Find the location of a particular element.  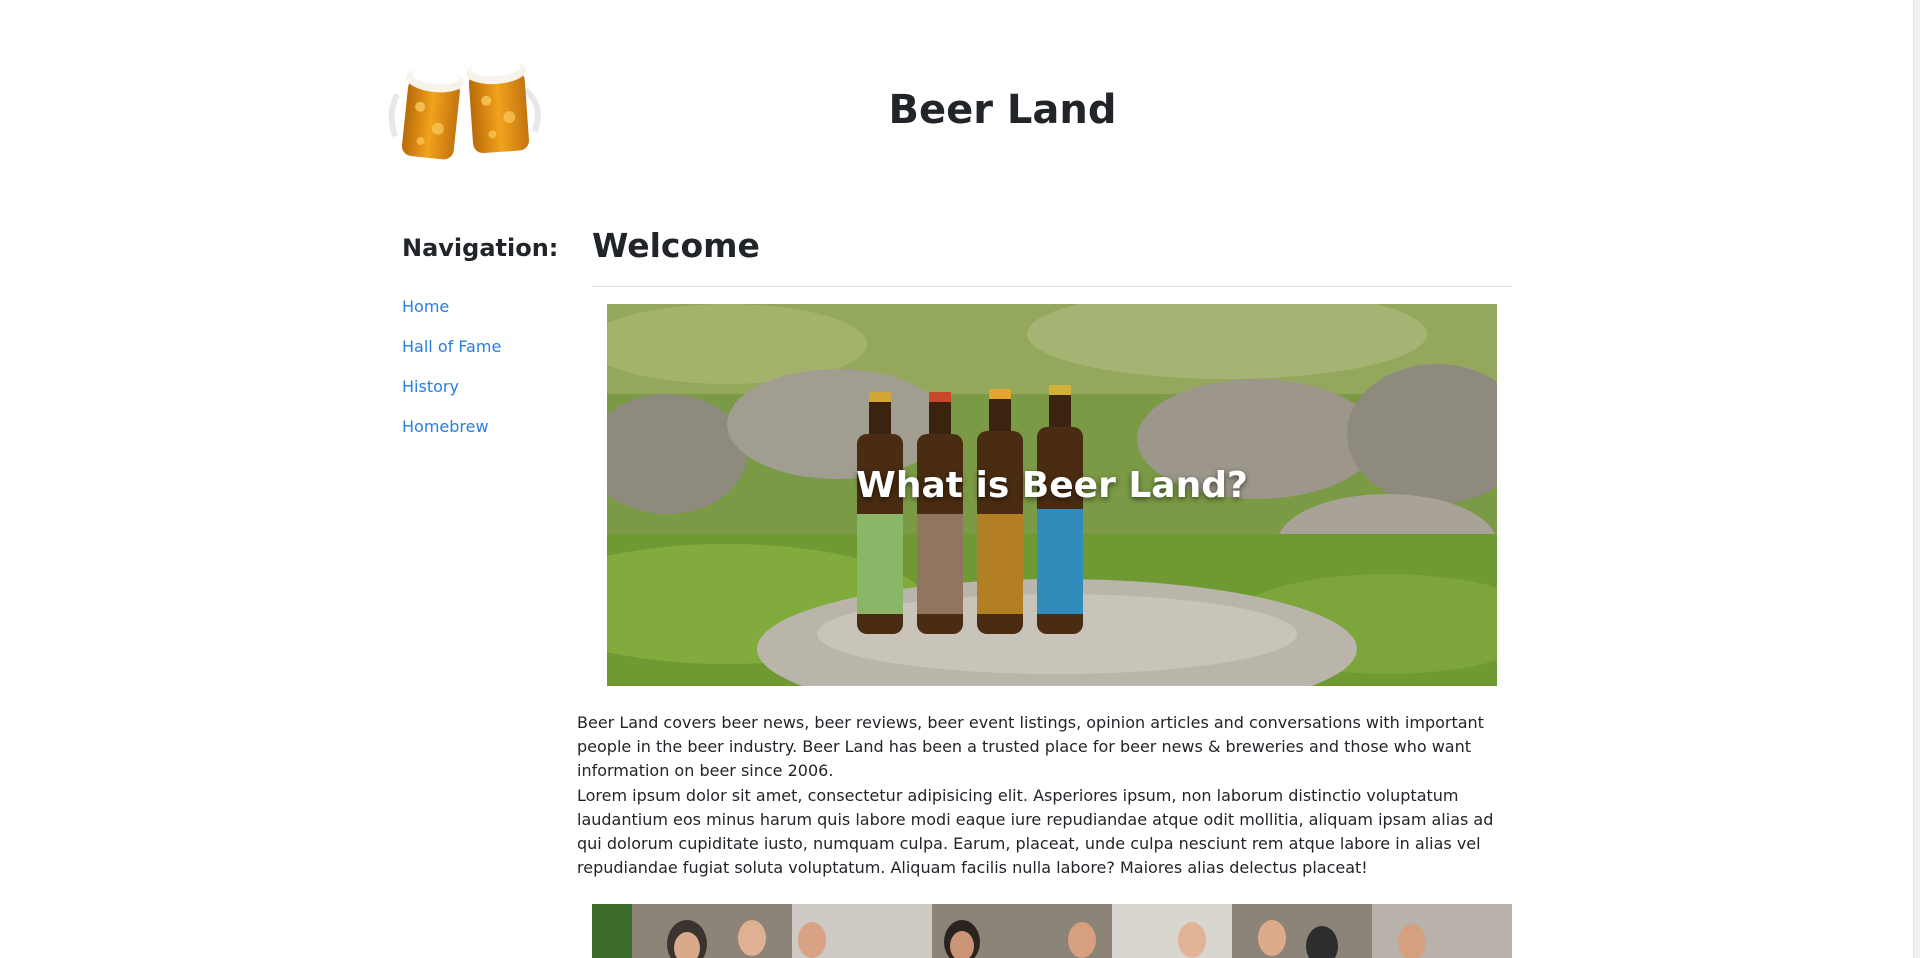

nav-link-homebrew: Homebrew is located at coordinates (445, 426).